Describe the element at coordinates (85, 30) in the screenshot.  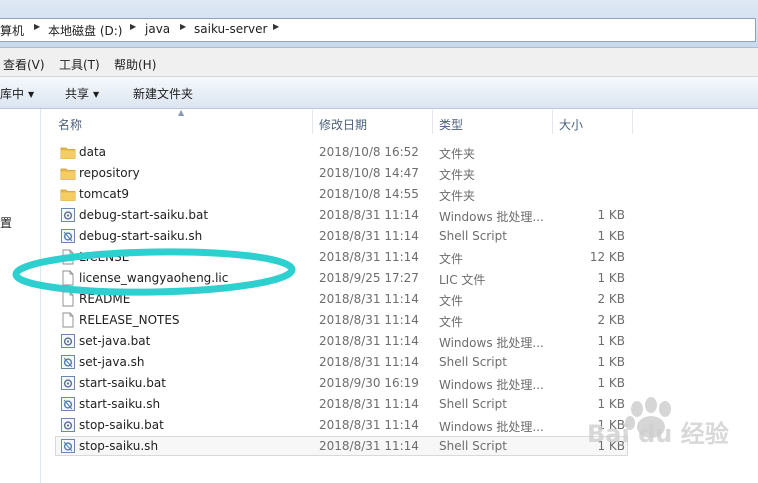
I see `breadcrumb-drive-d: 本地磁盘 (D:)` at that location.